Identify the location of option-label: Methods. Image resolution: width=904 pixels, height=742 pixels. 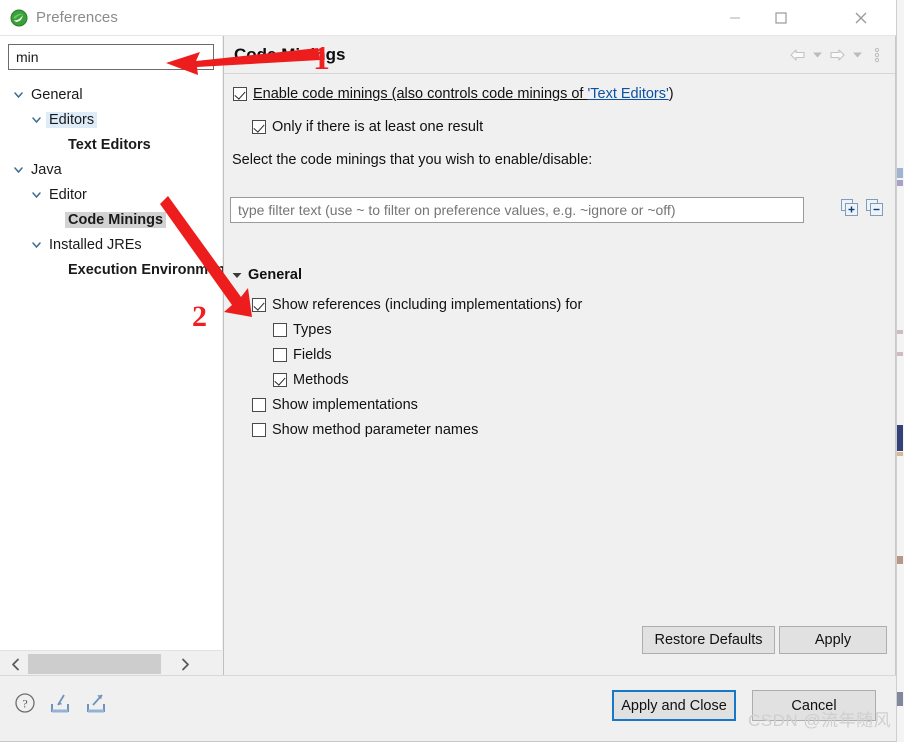
(321, 380).